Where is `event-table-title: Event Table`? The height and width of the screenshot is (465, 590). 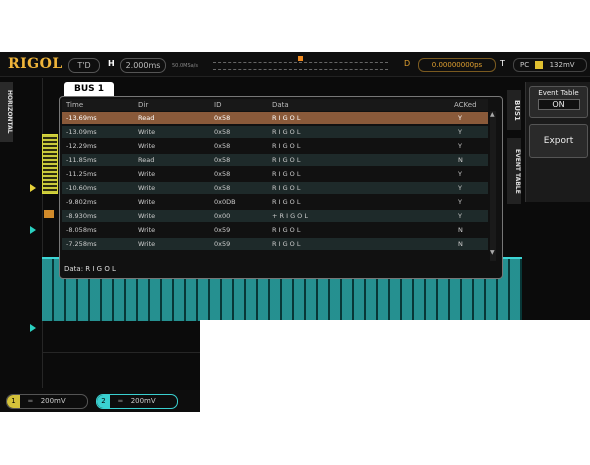 event-table-title: Event Table is located at coordinates (558, 93).